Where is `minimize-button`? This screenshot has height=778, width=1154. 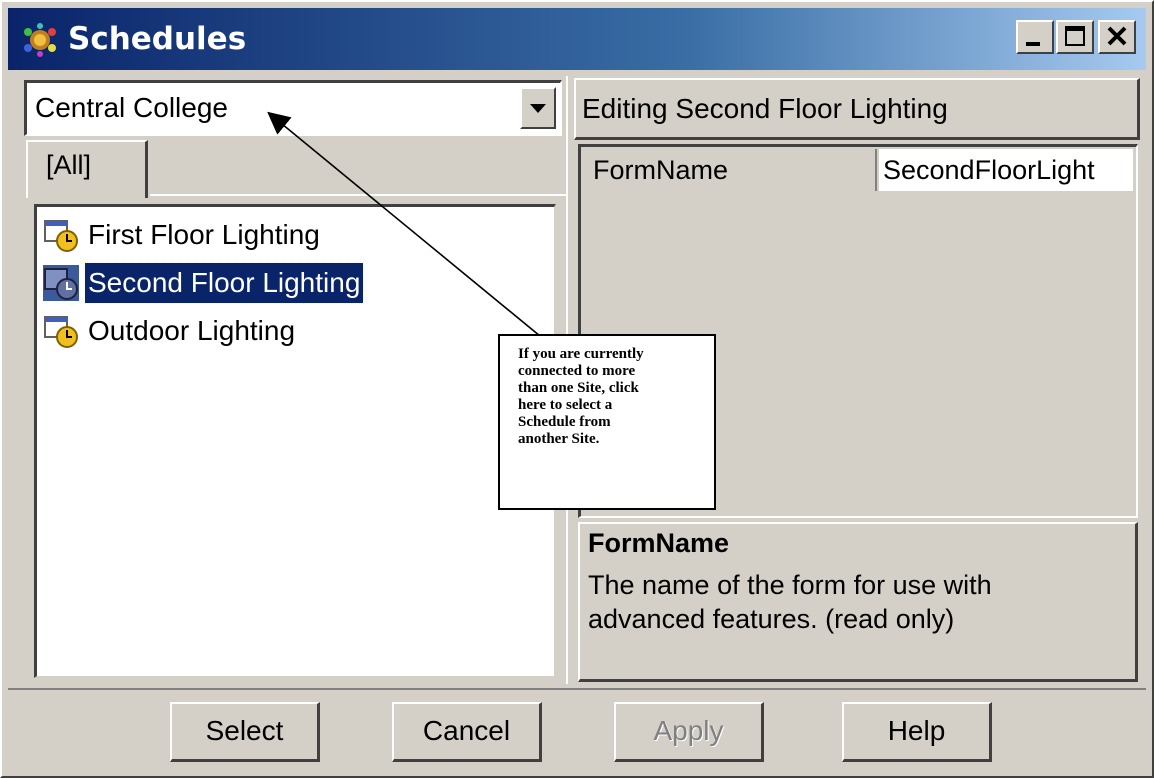
minimize-button is located at coordinates (1035, 37).